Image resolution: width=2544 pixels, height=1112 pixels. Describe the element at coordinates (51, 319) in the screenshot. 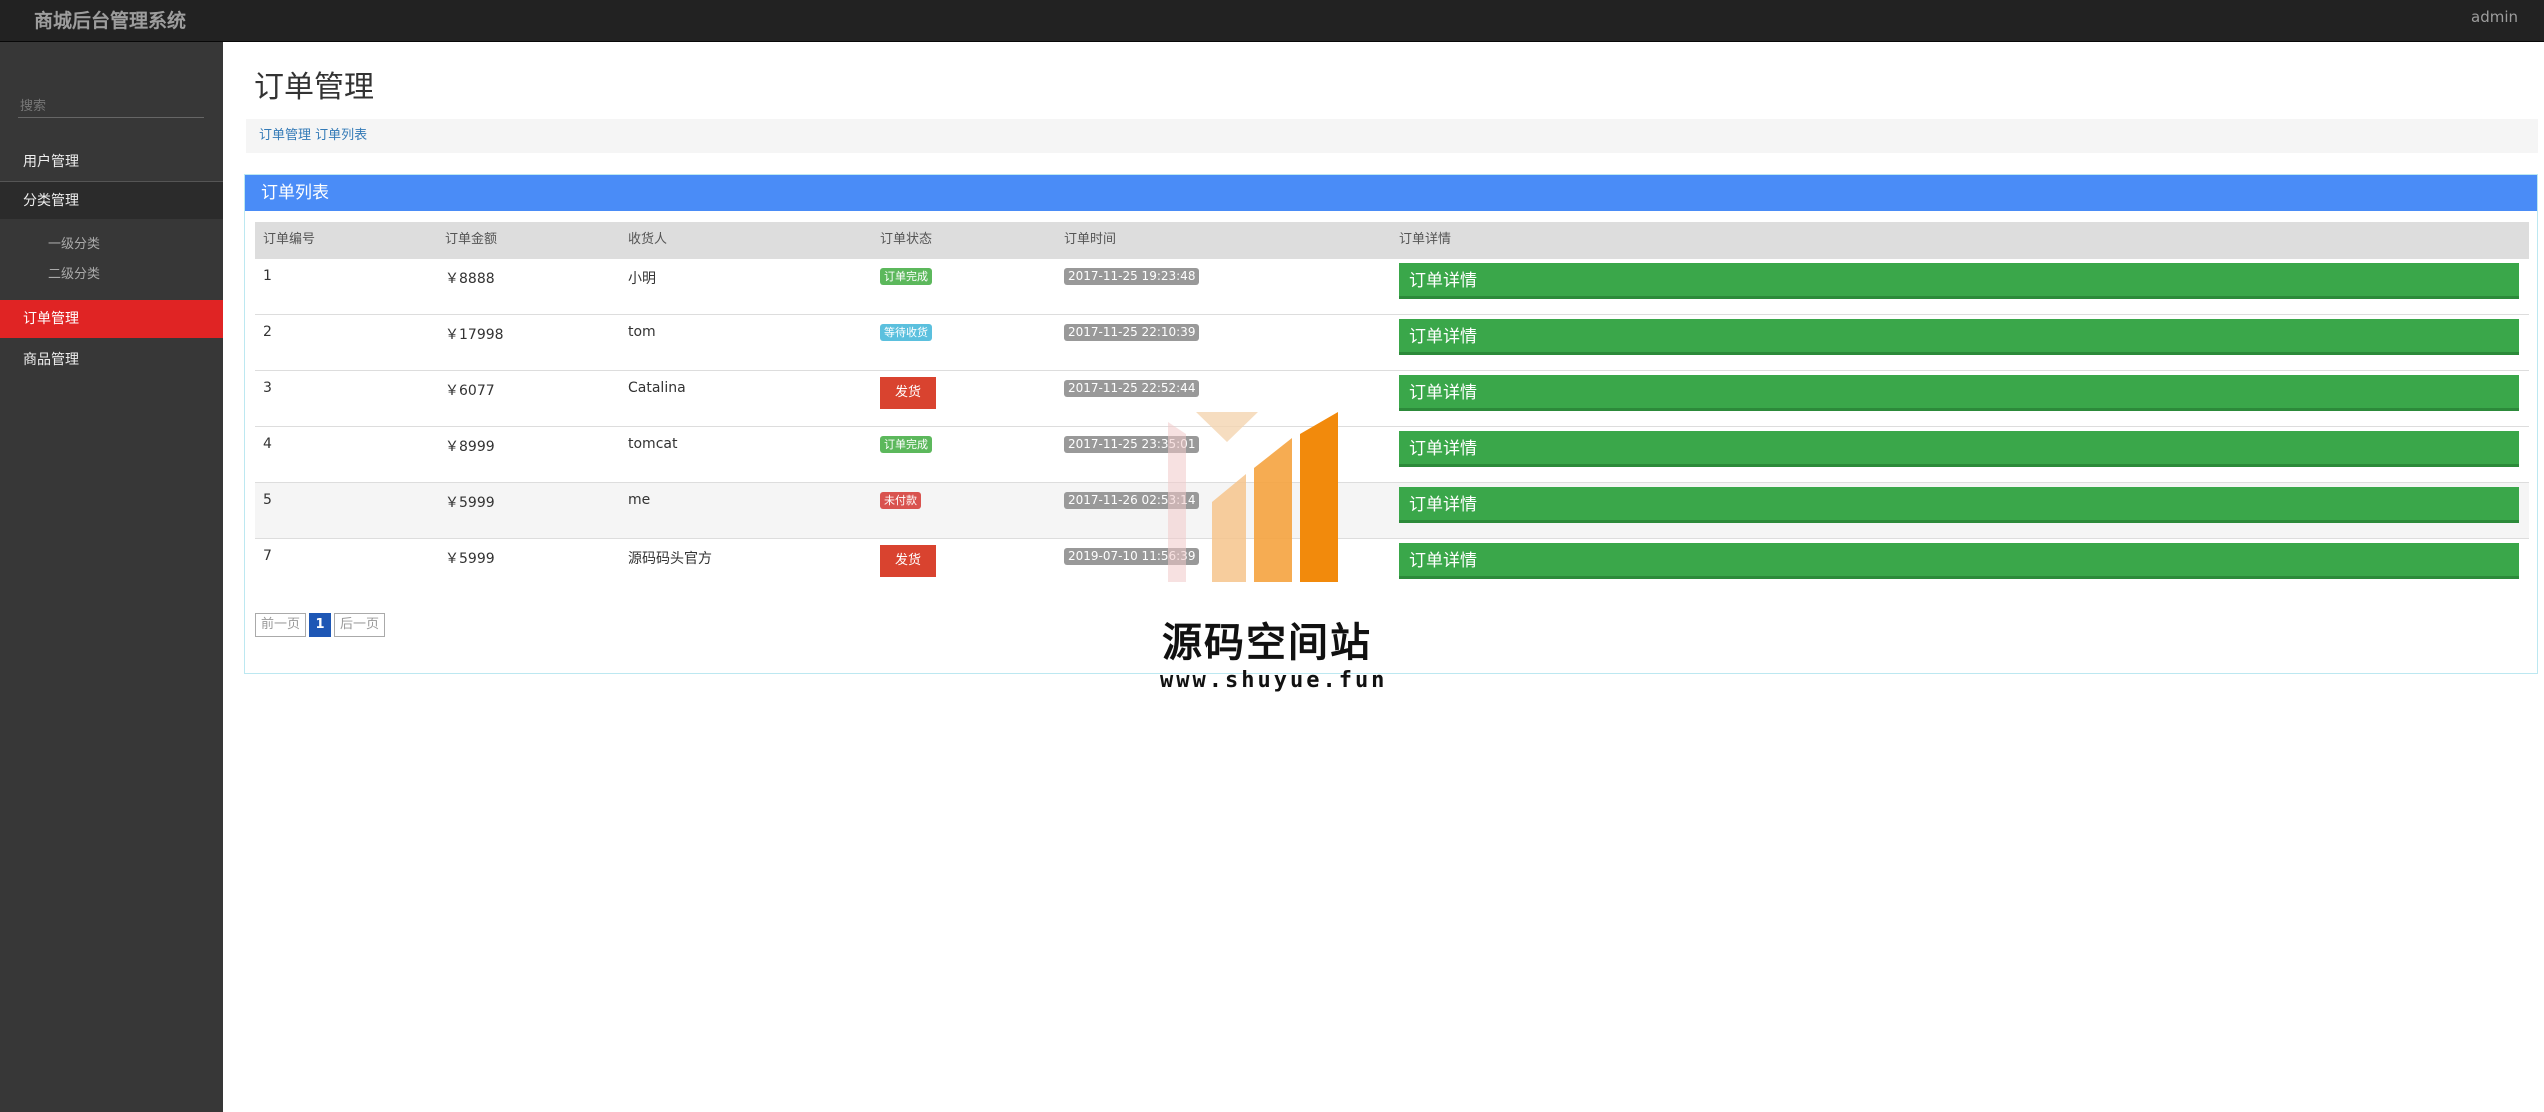

I see `sidebar-item-label: 订单管理` at that location.